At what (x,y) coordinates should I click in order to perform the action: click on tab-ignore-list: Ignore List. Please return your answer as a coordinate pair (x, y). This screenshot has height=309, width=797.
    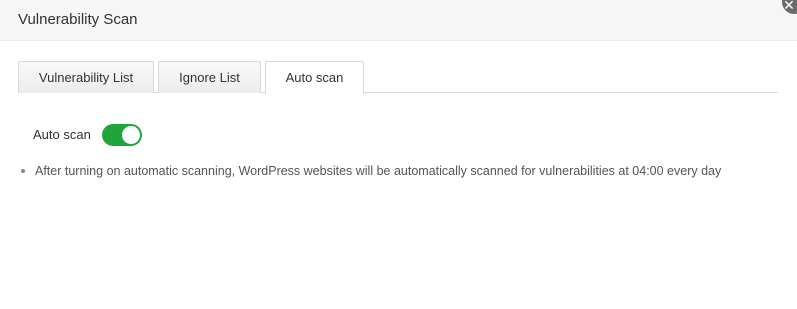
    Looking at the image, I should click on (209, 77).